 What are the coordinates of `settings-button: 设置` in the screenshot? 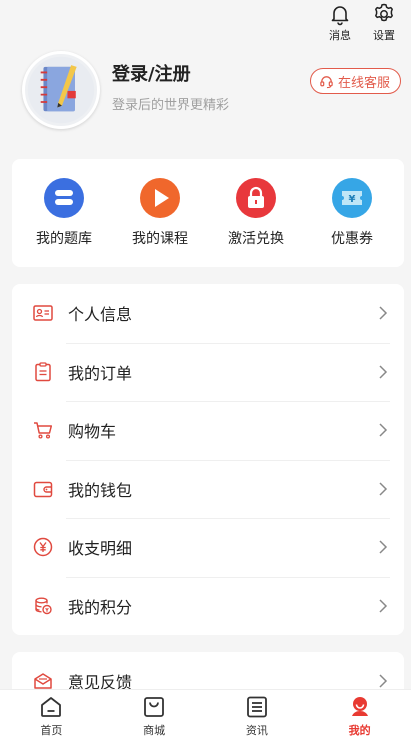 It's located at (384, 25).